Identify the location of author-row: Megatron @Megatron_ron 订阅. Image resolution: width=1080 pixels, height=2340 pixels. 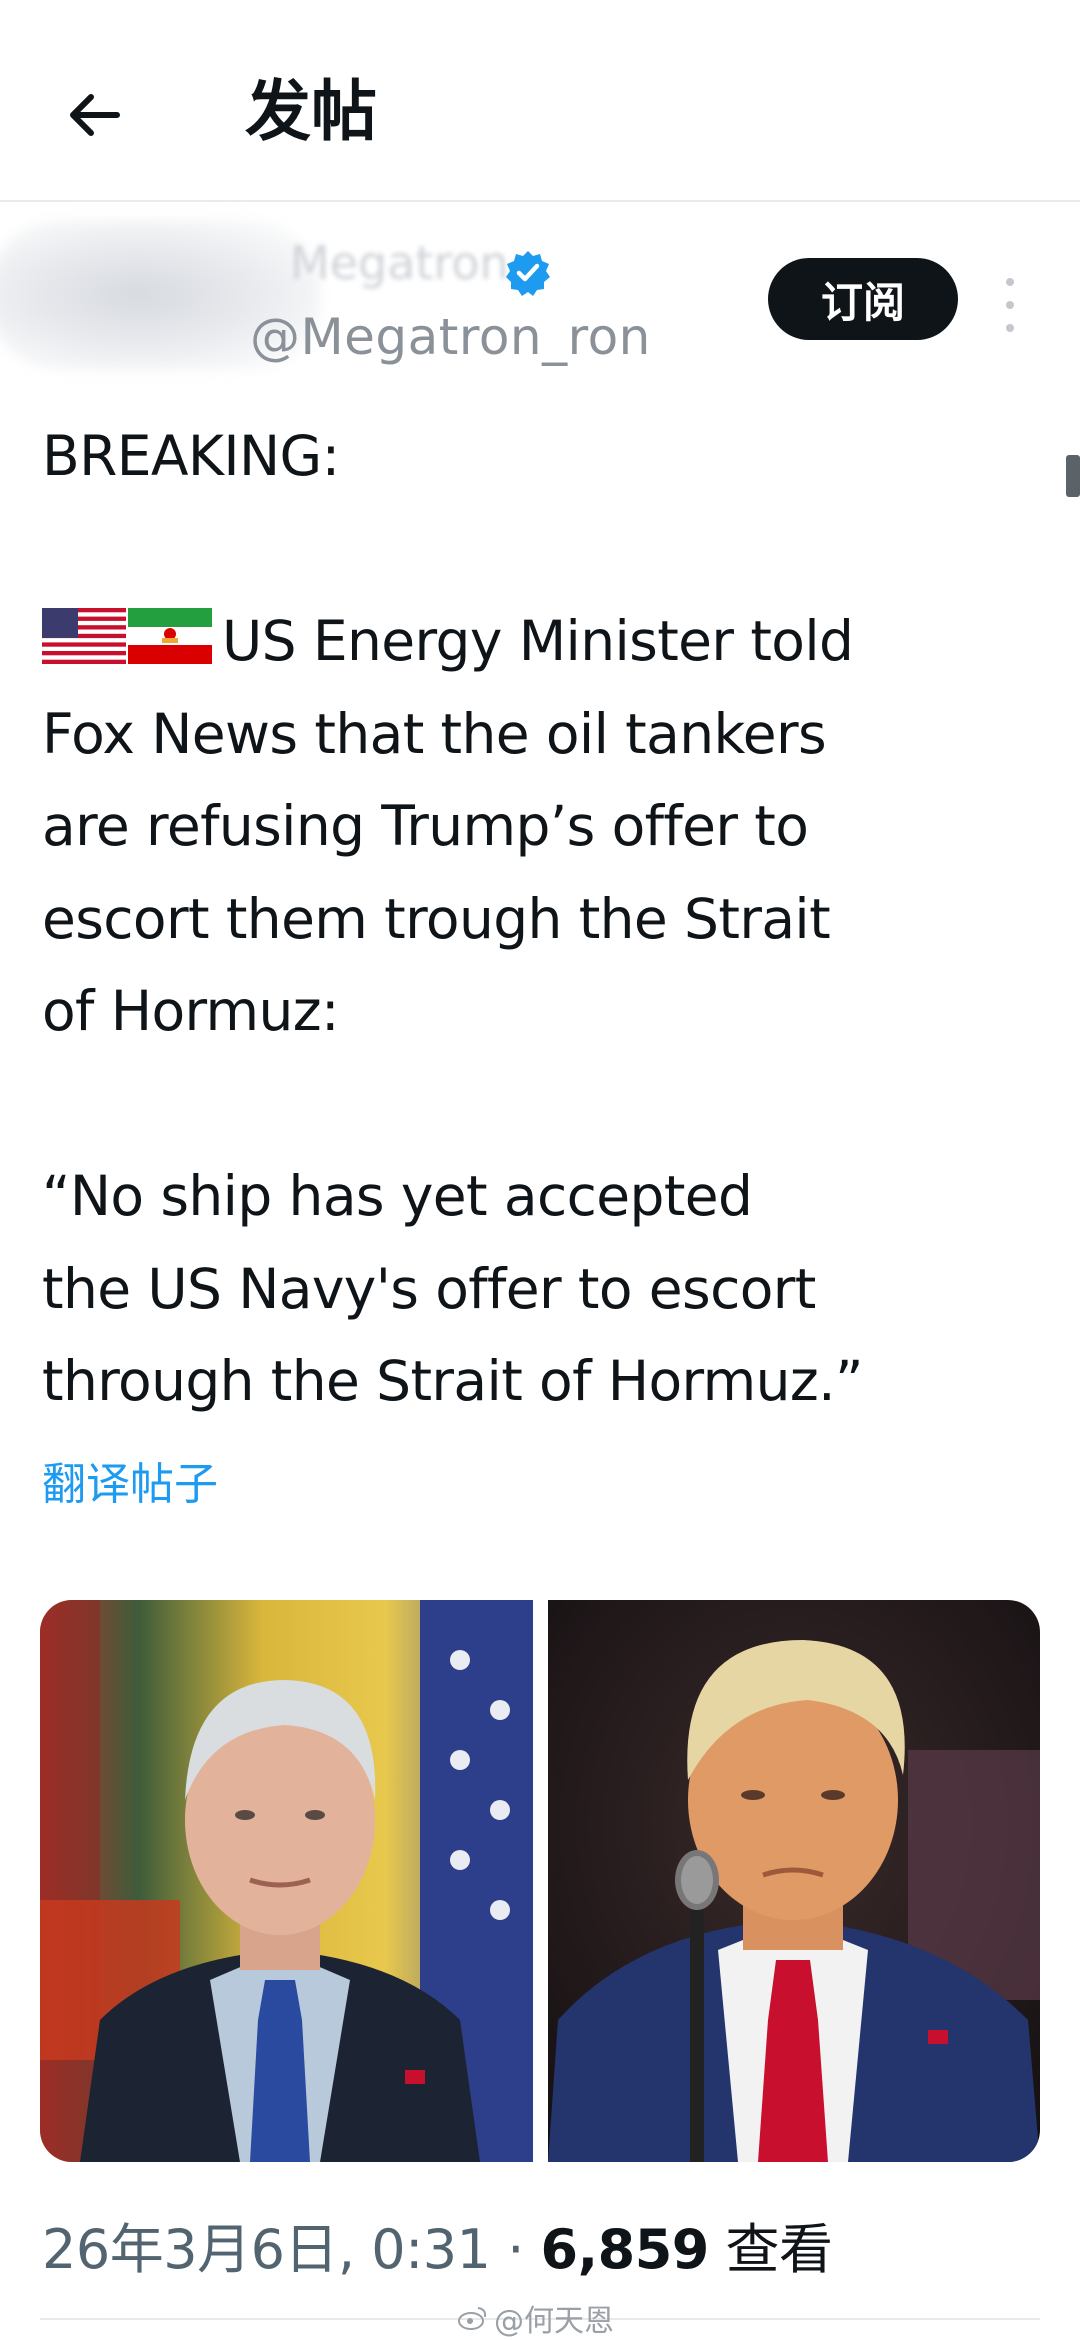
(540, 348).